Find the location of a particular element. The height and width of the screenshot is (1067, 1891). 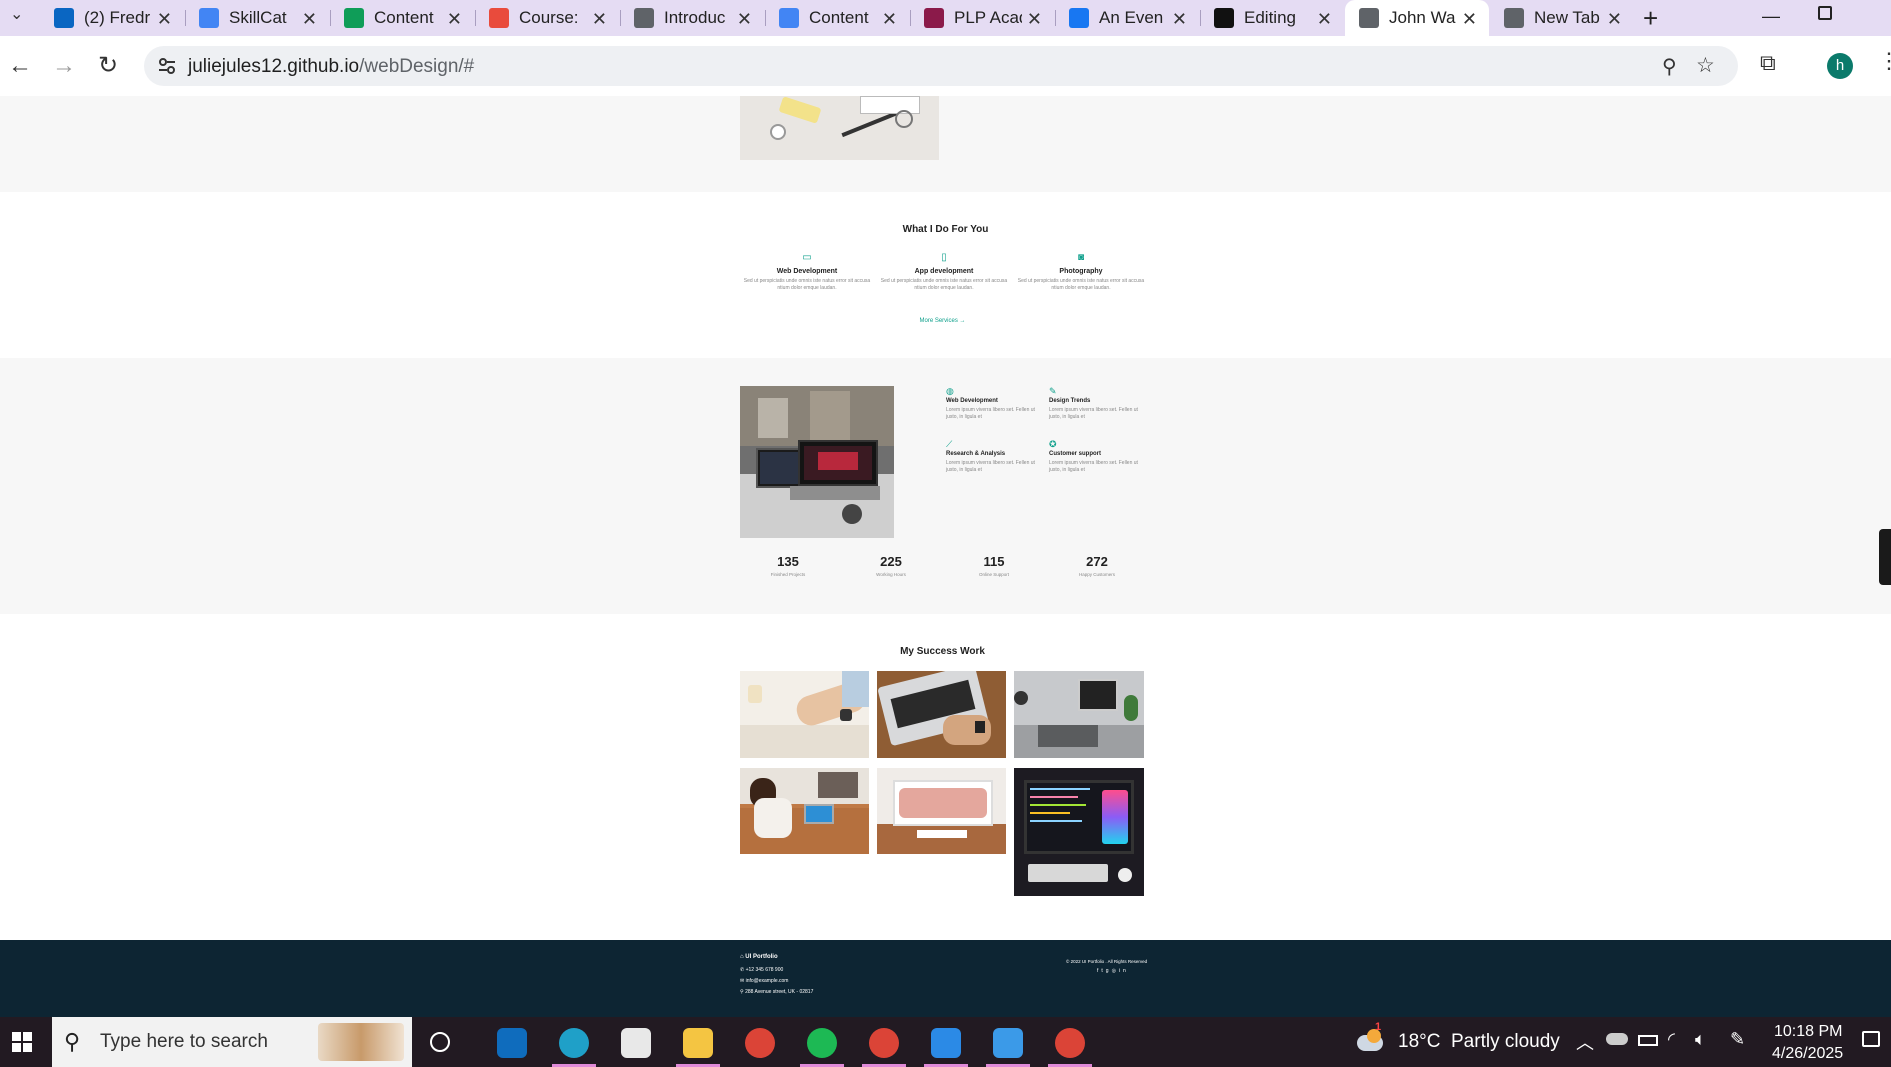

docs-icon is located at coordinates (209, 18).